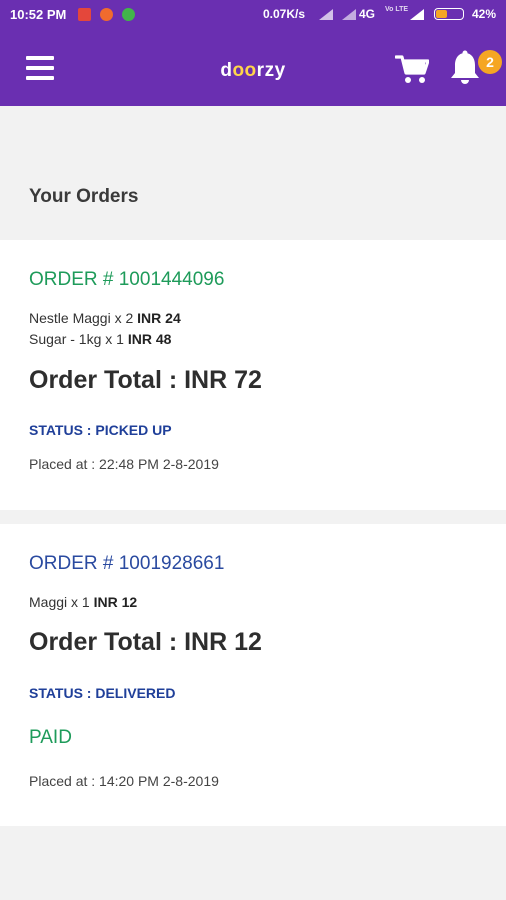  What do you see at coordinates (124, 464) in the screenshot?
I see `order-placed-time: Placed at : 22:48 PM 2-8-2019` at bounding box center [124, 464].